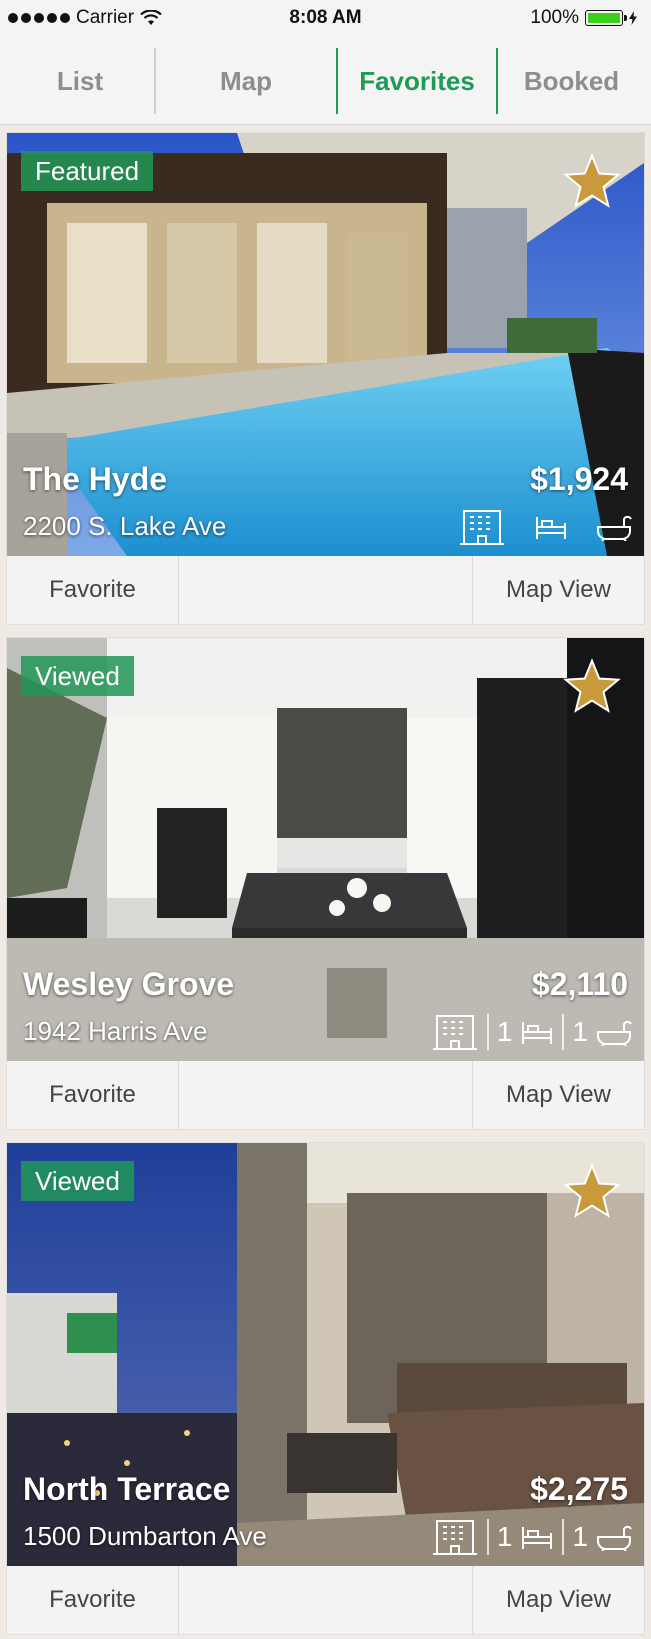  Describe the element at coordinates (583, 18) in the screenshot. I see `battery-group: 100%` at that location.